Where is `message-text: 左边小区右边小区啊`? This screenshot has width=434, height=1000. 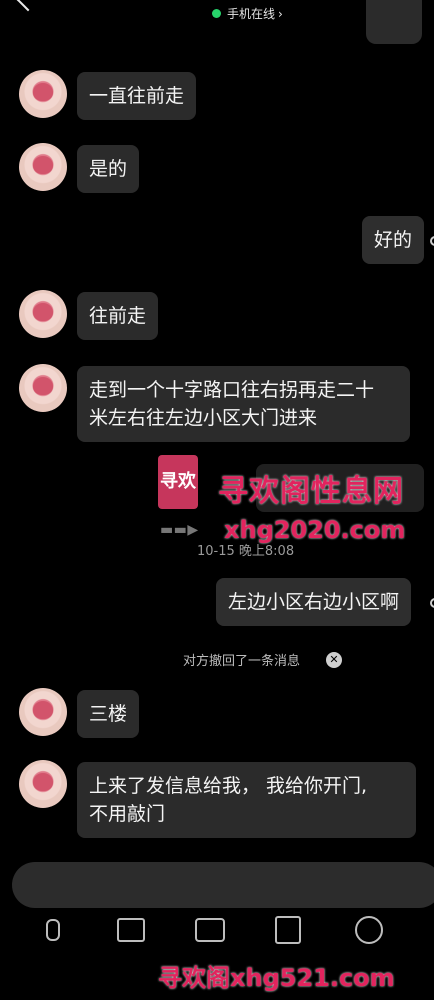 message-text: 左边小区右边小区啊 is located at coordinates (314, 602).